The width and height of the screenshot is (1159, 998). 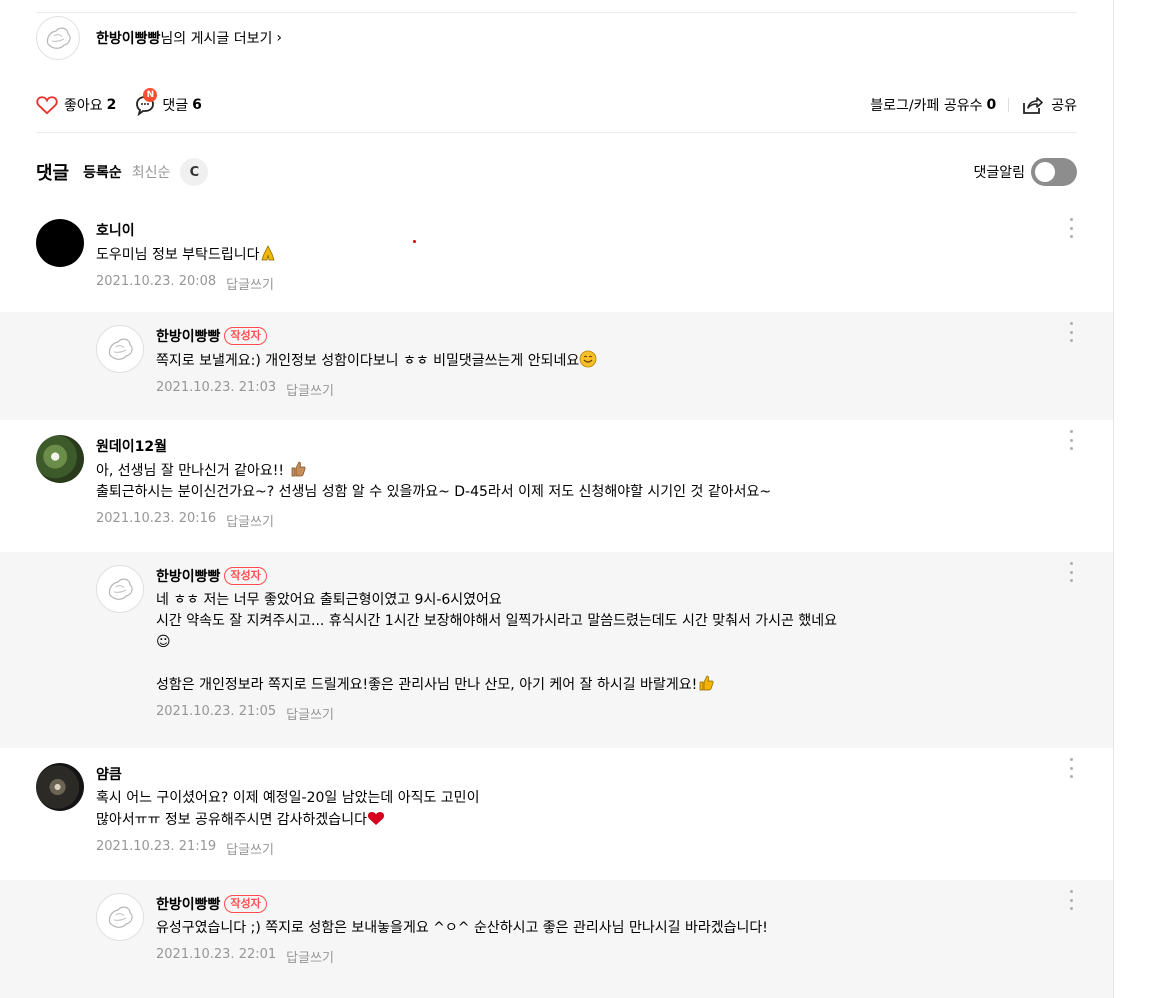 I want to click on refresh-button: C, so click(x=194, y=172).